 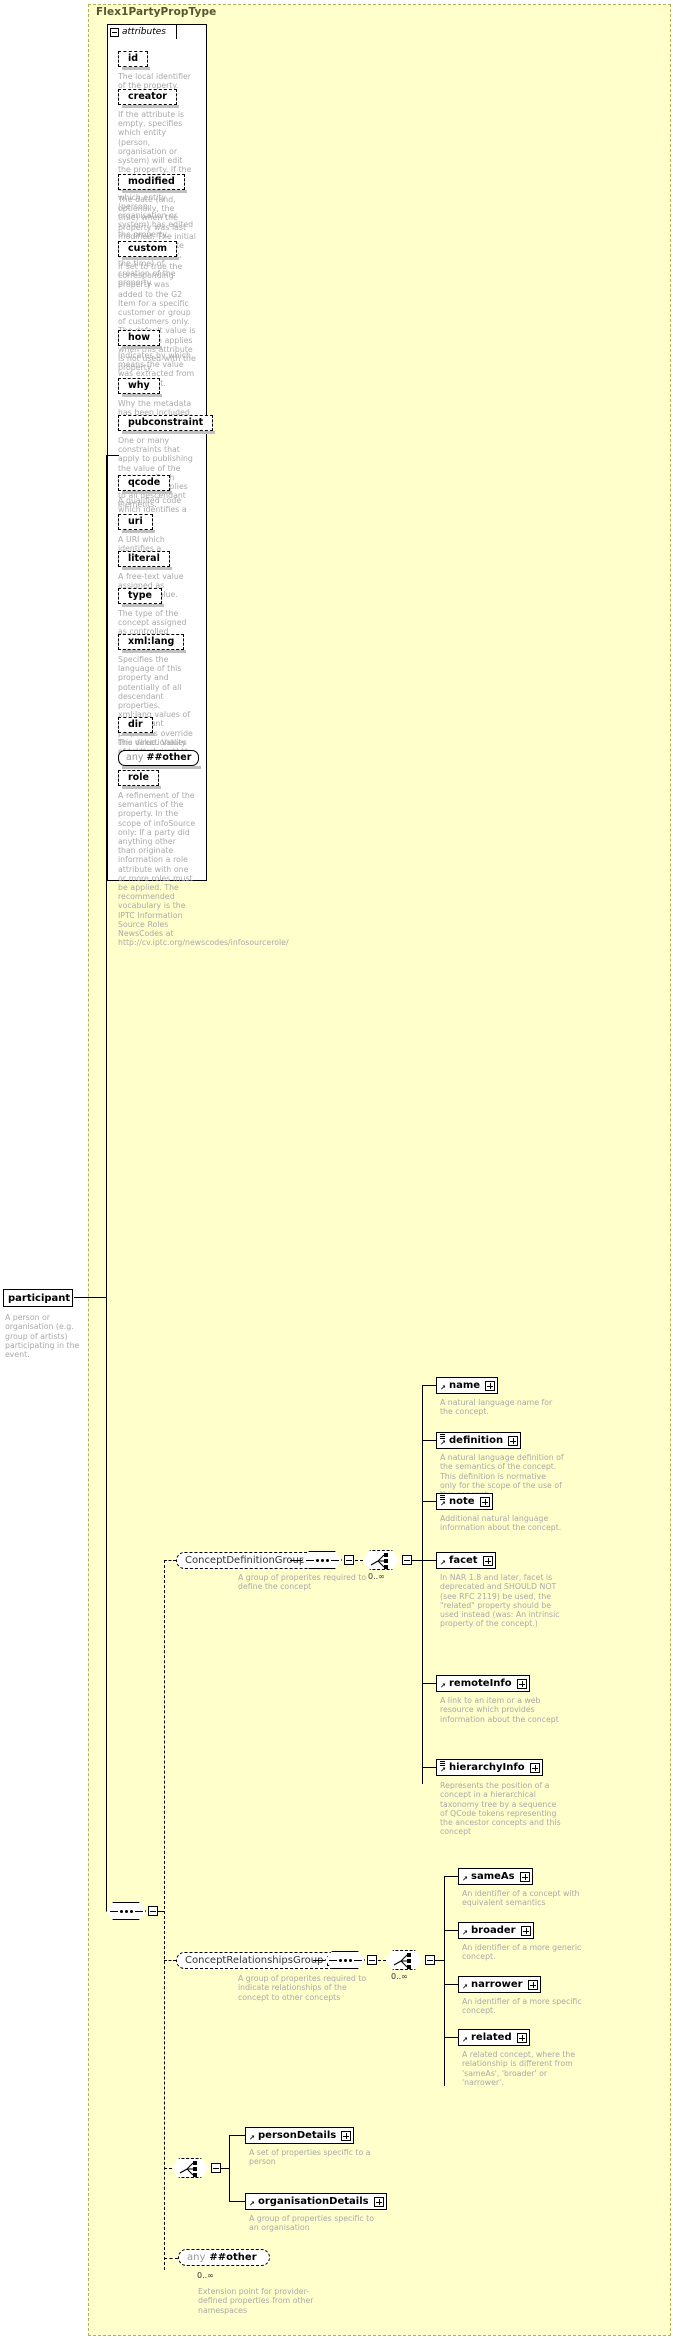 I want to click on attribute-name: xml:lang, so click(x=152, y=643).